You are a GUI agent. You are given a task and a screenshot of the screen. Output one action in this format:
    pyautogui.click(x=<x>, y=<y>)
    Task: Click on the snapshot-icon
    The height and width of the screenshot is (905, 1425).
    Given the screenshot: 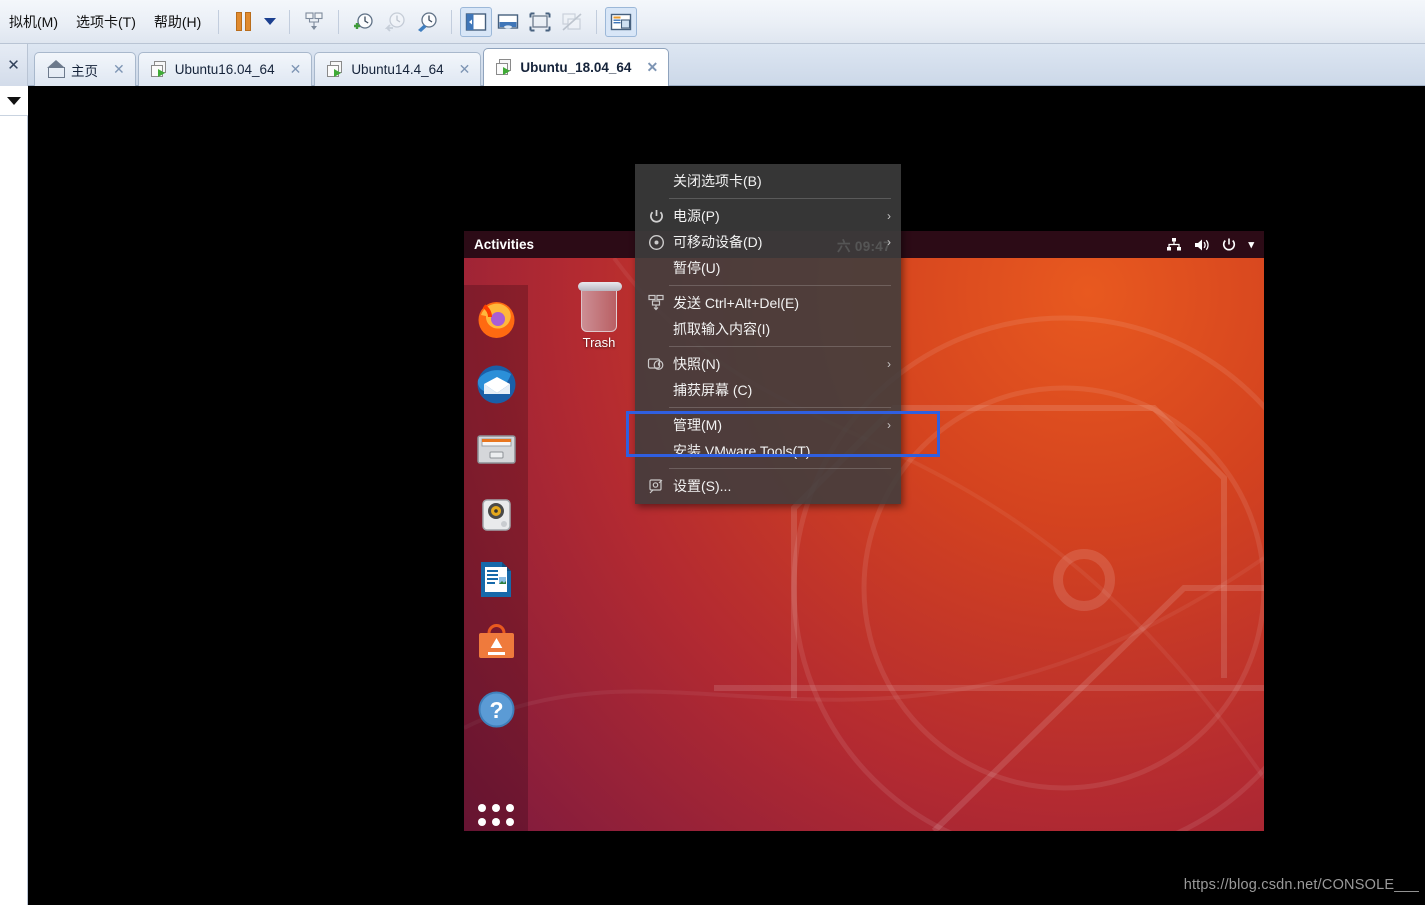 What is the action you would take?
    pyautogui.click(x=314, y=20)
    